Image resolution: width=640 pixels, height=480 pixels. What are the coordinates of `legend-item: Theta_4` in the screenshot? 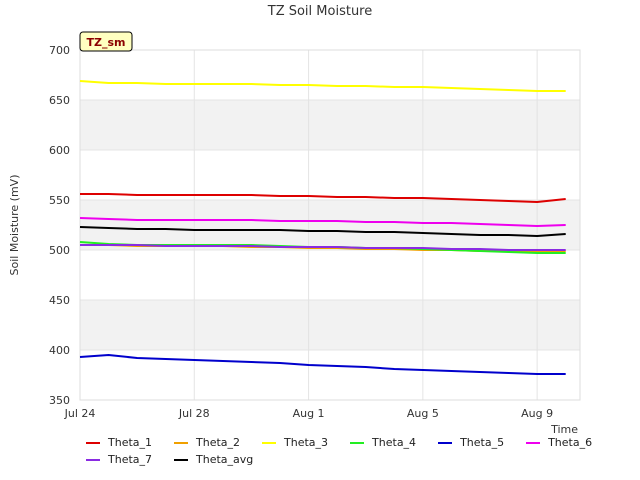 It's located at (383, 442).